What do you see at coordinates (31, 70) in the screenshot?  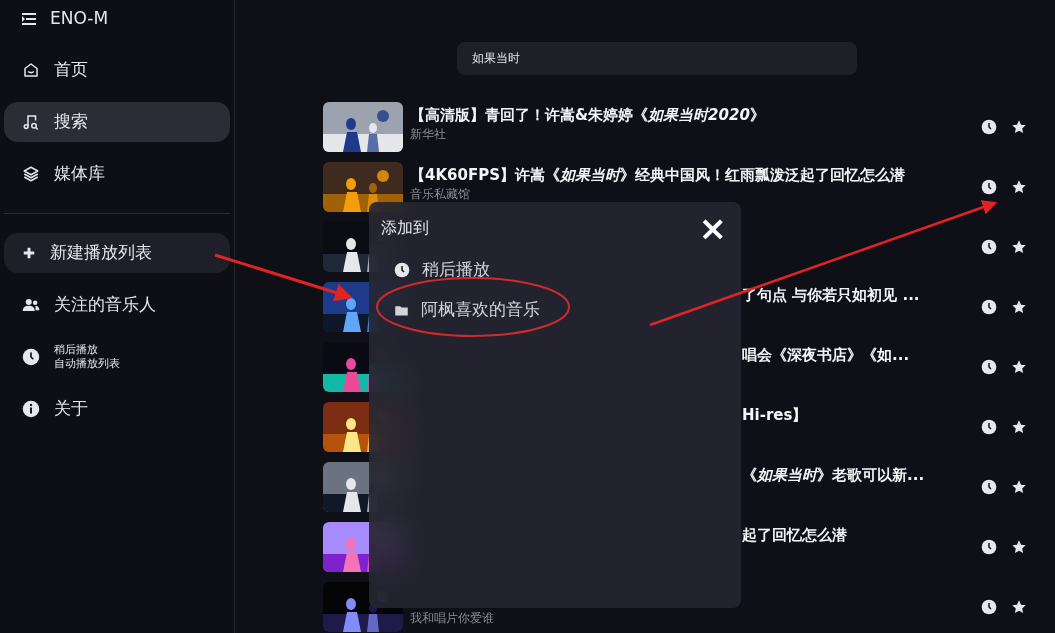 I see `home-icon` at bounding box center [31, 70].